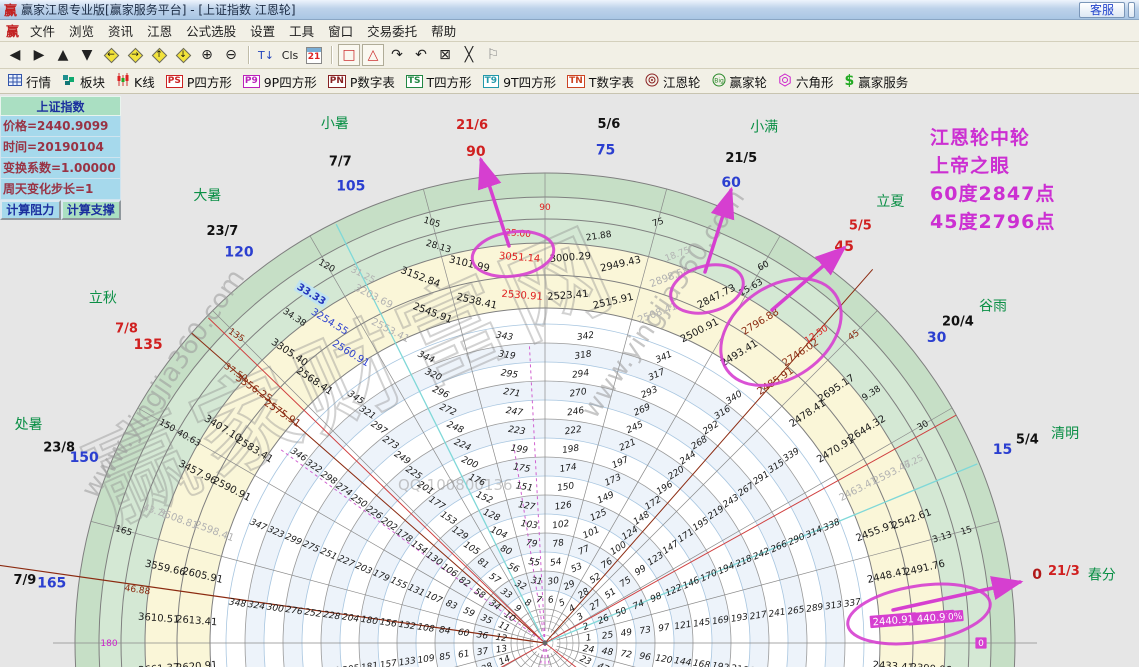 The height and width of the screenshot is (667, 1139). What do you see at coordinates (482, 653) in the screenshot?
I see `svg-text: 37` at bounding box center [482, 653].